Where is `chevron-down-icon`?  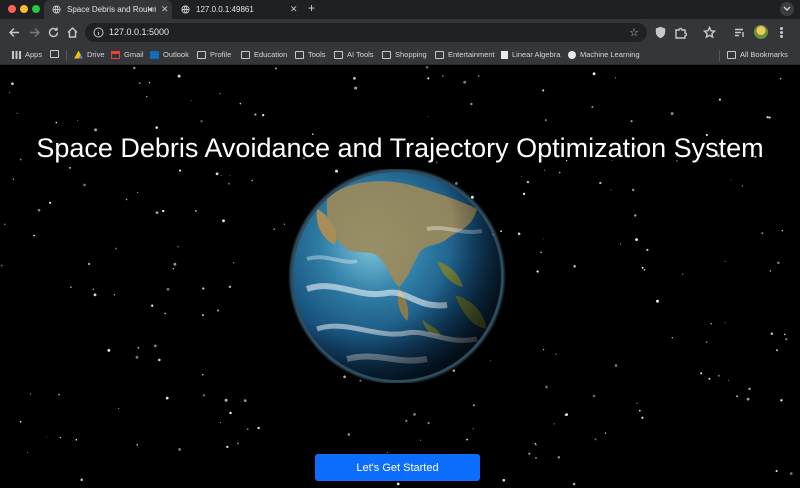
chevron-down-icon is located at coordinates (787, 8).